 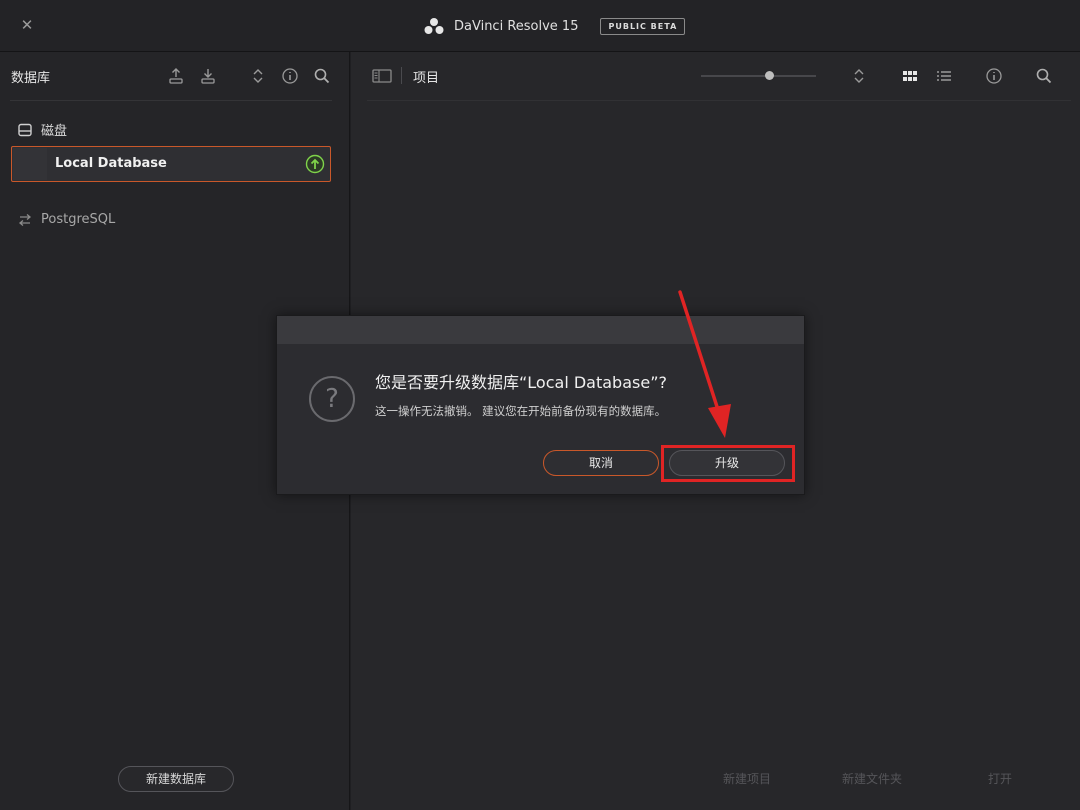 I want to click on upload-icon, so click(x=176, y=76).